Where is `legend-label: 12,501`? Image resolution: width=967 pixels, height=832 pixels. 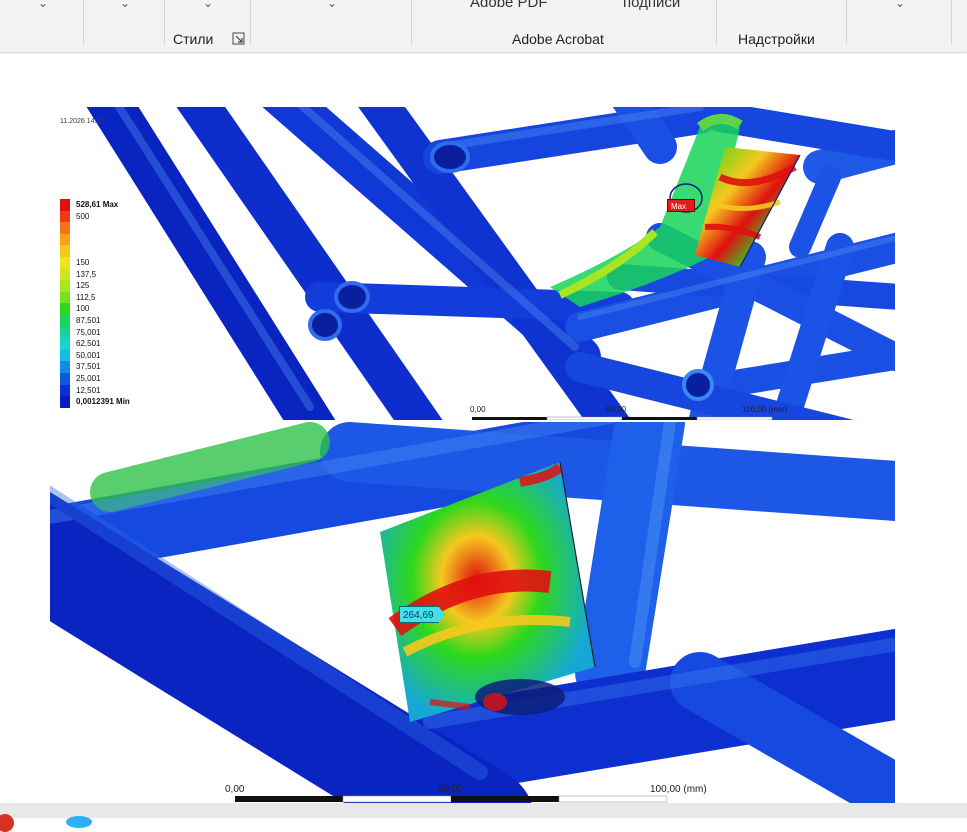
legend-label: 12,501 is located at coordinates (88, 390).